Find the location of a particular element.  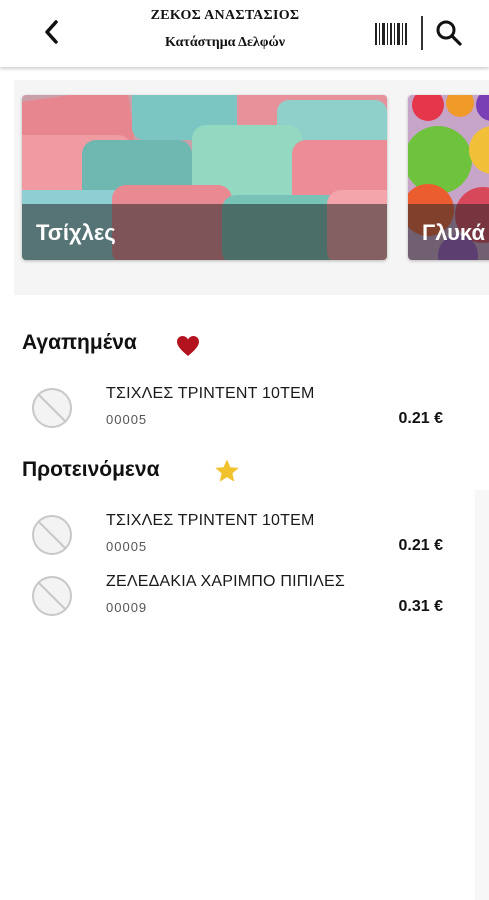

store-title: ΖΕΚΟΣ ΑΝΑΣΤΑΣΙΟΣ Κατάστημα Δελφών is located at coordinates (225, 29).